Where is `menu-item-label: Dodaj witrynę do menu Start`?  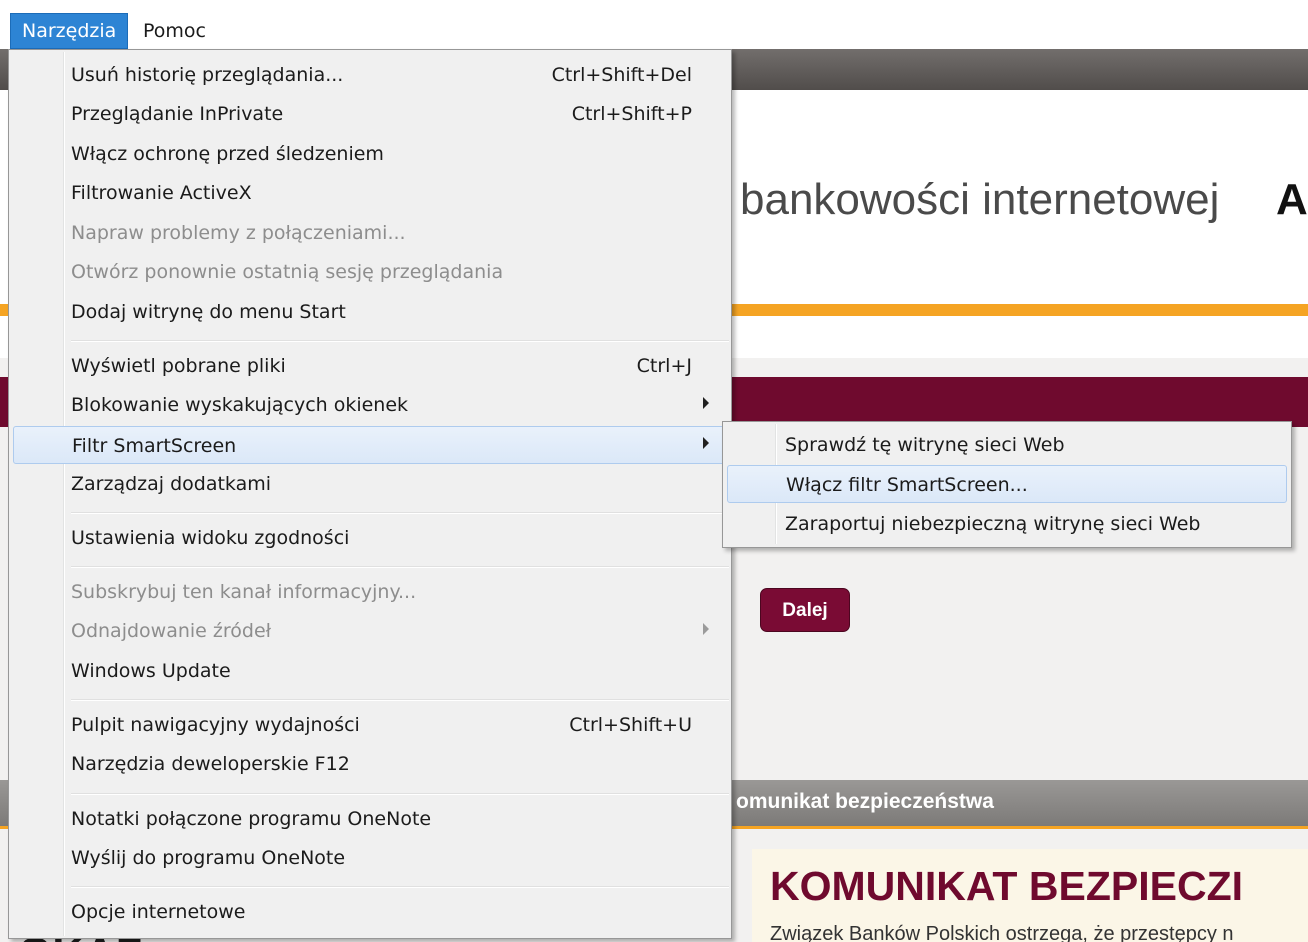
menu-item-label: Dodaj witrynę do menu Start is located at coordinates (208, 312).